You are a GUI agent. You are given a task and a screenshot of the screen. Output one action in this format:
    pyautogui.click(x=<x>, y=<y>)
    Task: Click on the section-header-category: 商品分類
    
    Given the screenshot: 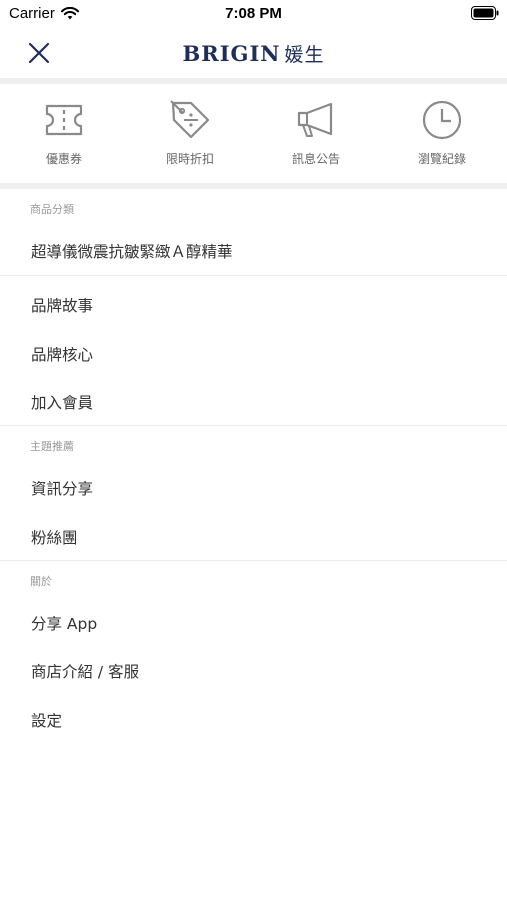 What is the action you would take?
    pyautogui.click(x=52, y=209)
    